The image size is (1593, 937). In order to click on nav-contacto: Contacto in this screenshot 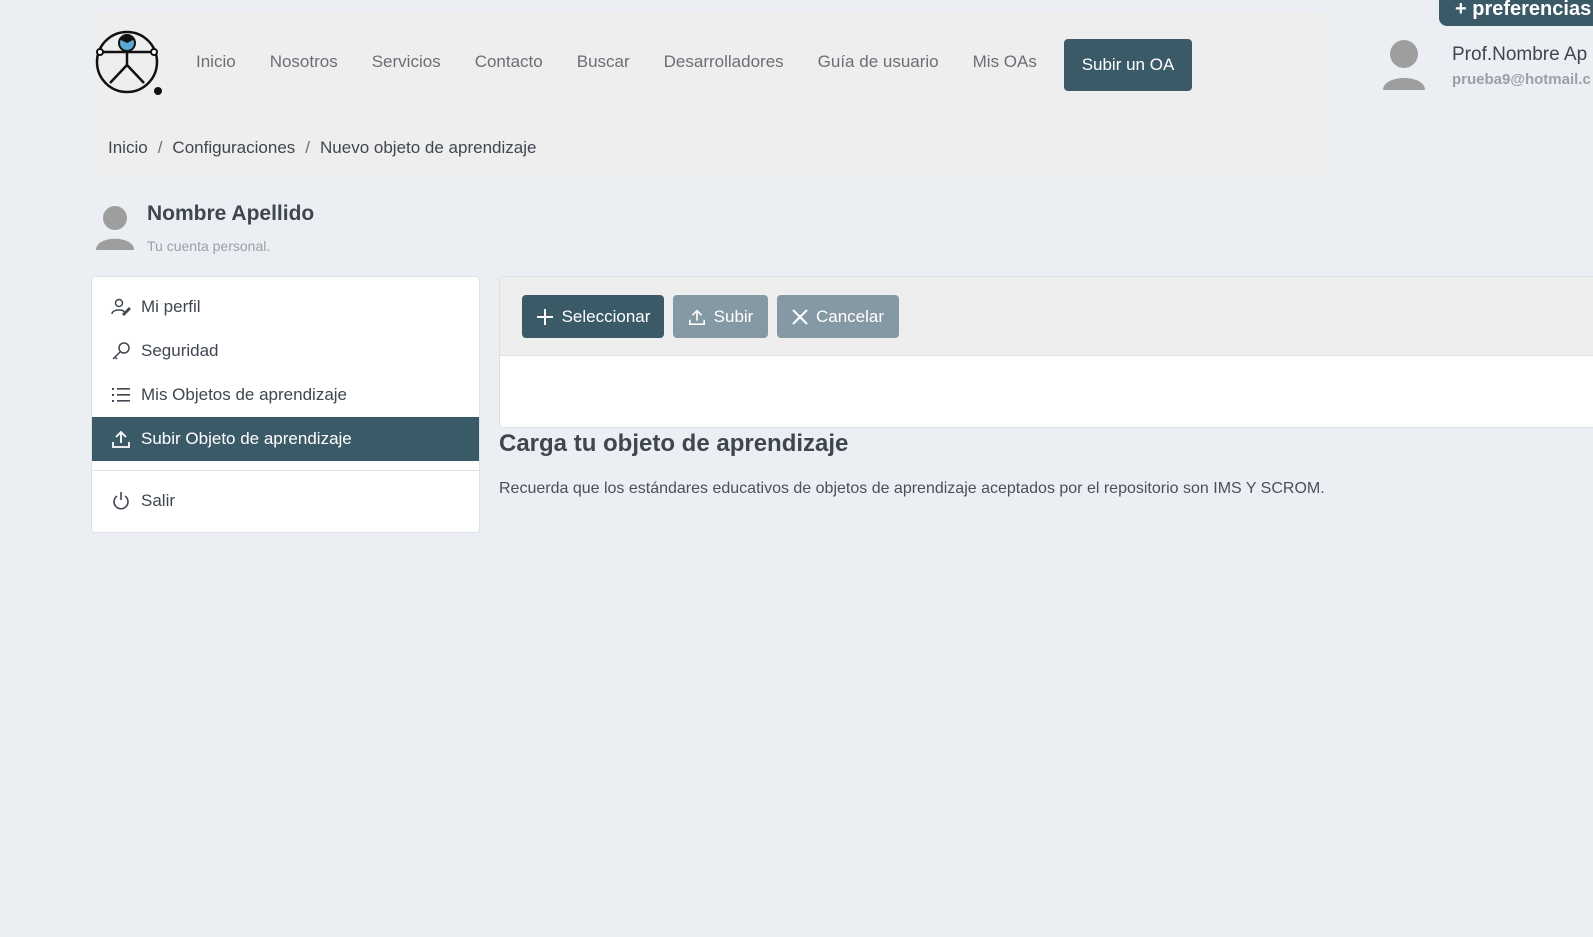, I will do `click(509, 62)`.